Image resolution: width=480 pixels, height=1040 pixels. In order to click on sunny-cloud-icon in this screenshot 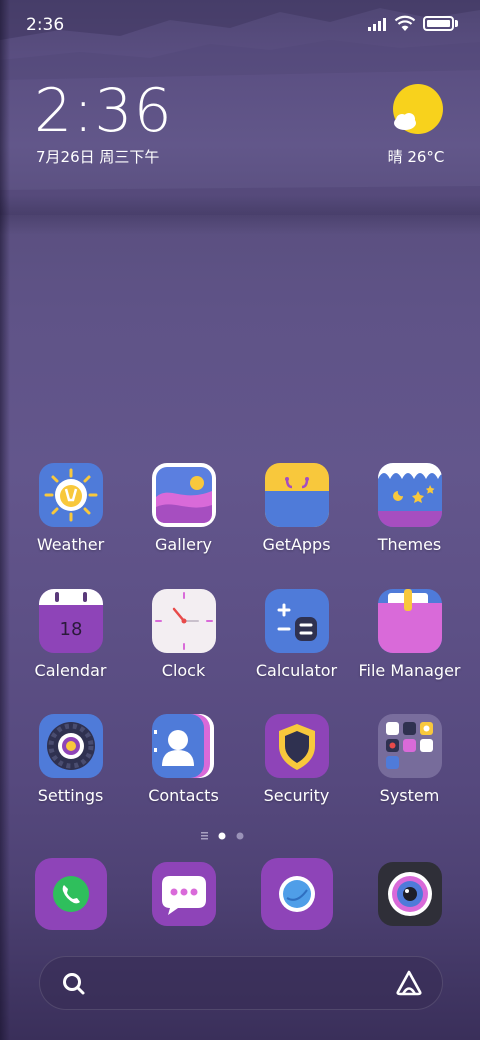, I will do `click(418, 110)`.